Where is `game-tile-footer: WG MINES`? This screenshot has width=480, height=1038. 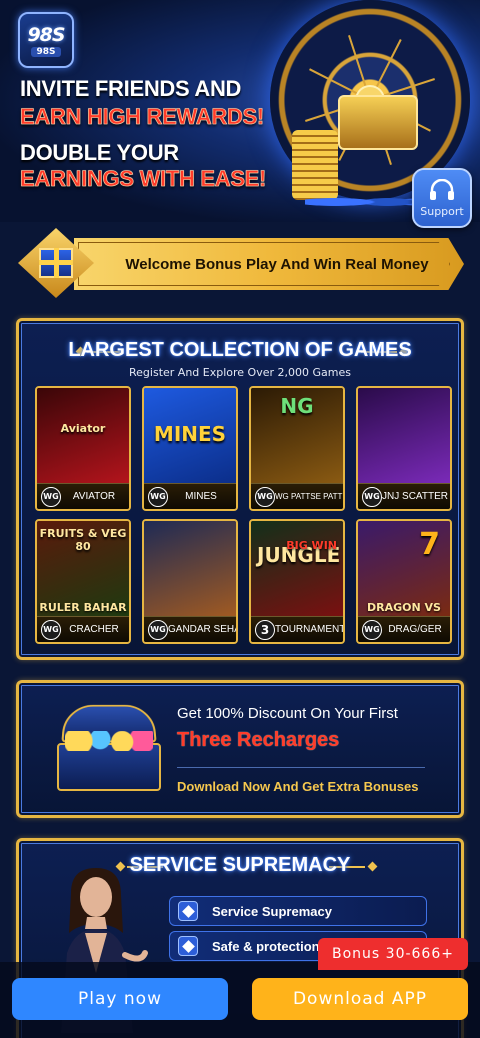 game-tile-footer: WG MINES is located at coordinates (190, 496).